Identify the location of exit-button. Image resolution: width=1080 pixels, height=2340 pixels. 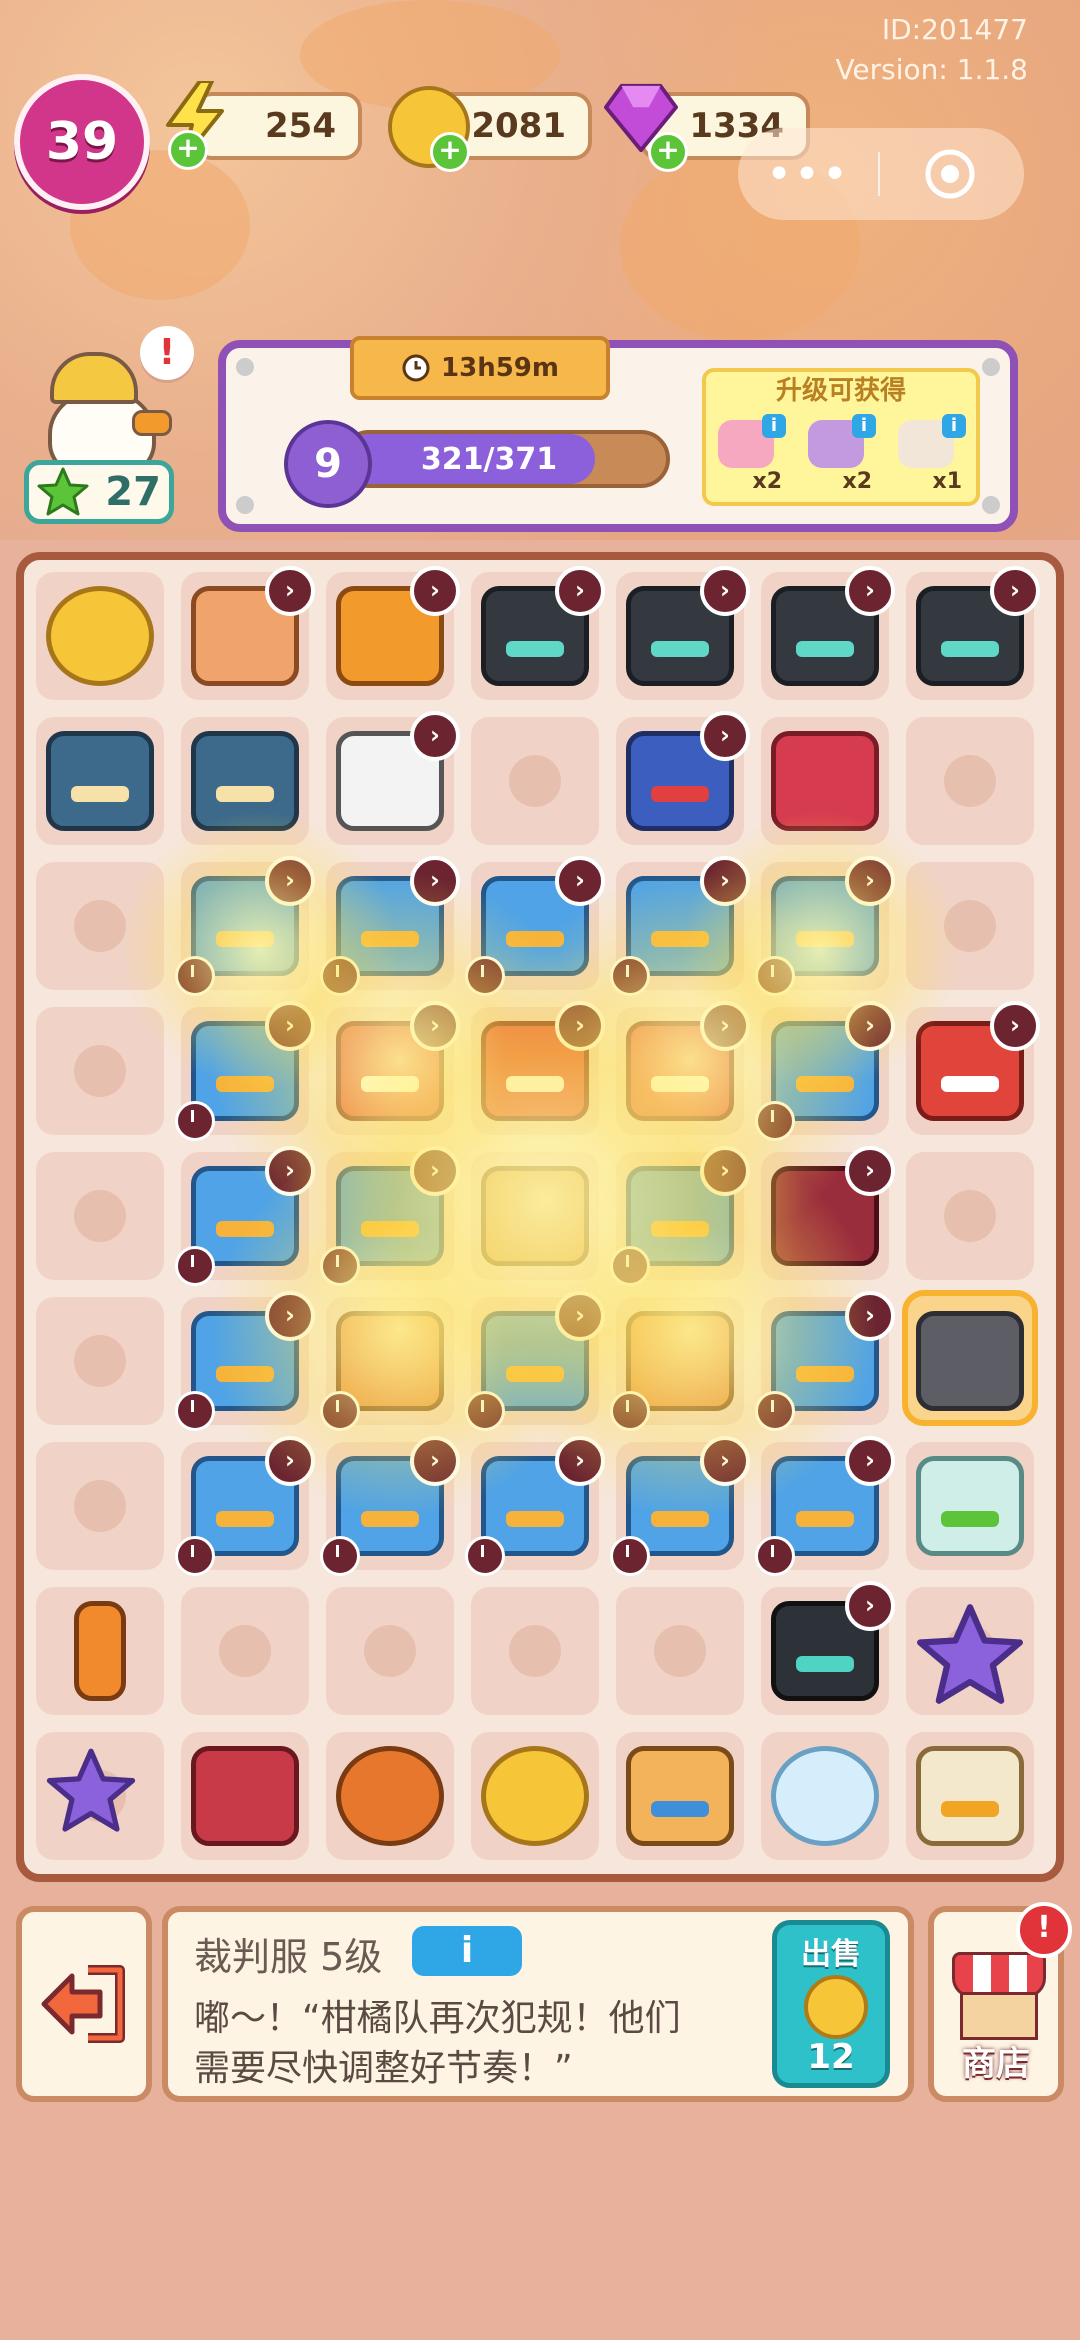
(84, 2004).